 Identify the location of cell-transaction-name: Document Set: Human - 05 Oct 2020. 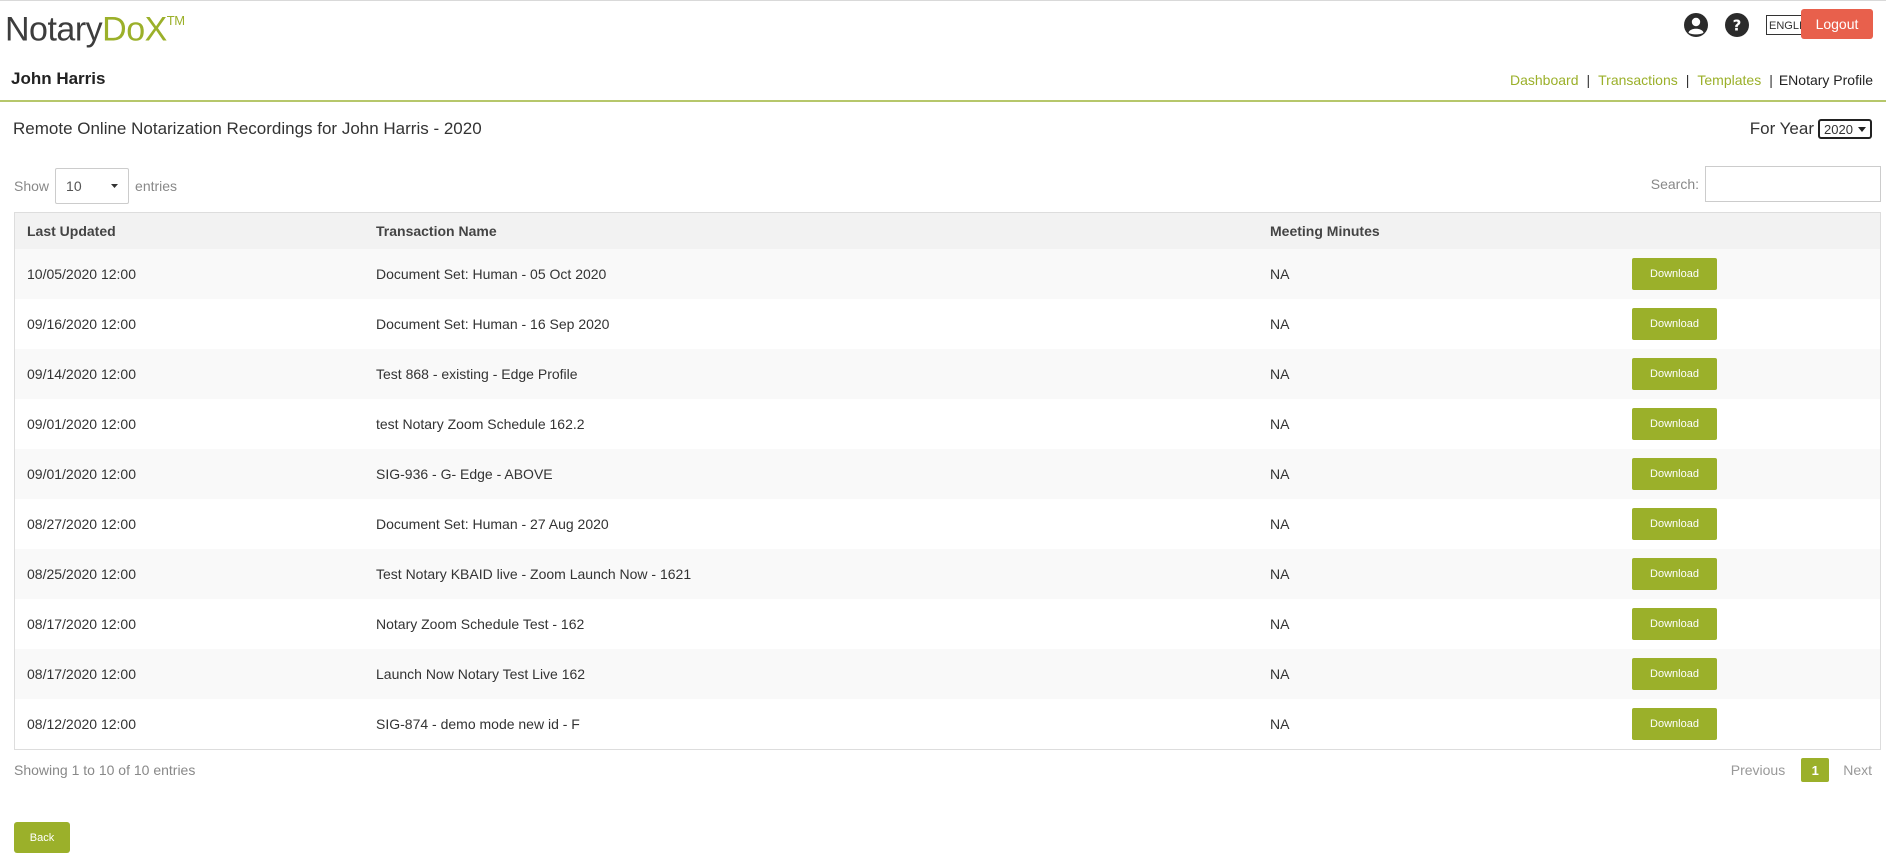
(491, 274).